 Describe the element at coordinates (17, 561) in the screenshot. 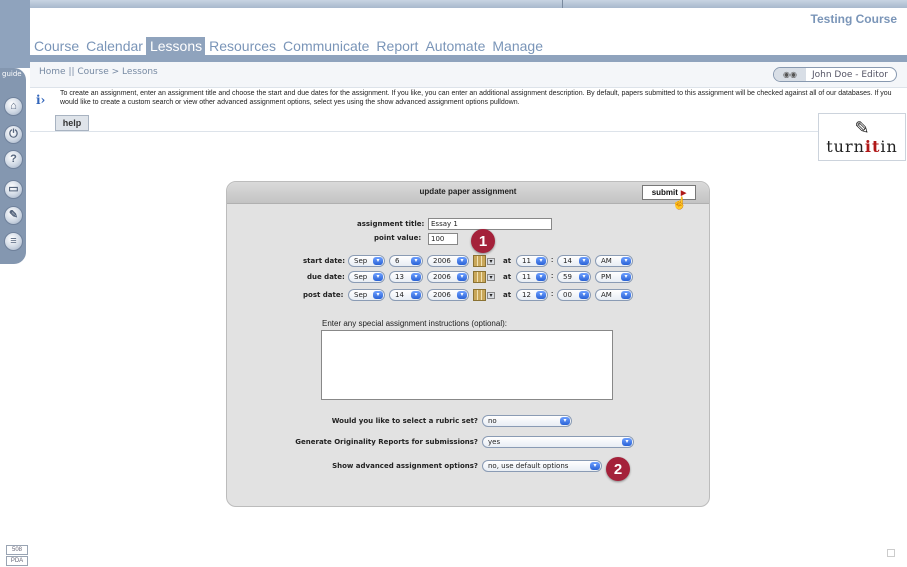

I see `pda-link: PDA` at that location.